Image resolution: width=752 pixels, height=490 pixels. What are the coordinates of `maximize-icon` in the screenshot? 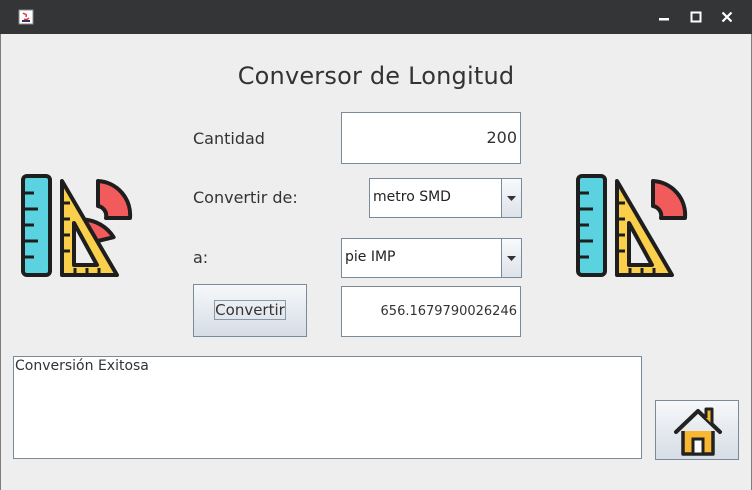 It's located at (696, 17).